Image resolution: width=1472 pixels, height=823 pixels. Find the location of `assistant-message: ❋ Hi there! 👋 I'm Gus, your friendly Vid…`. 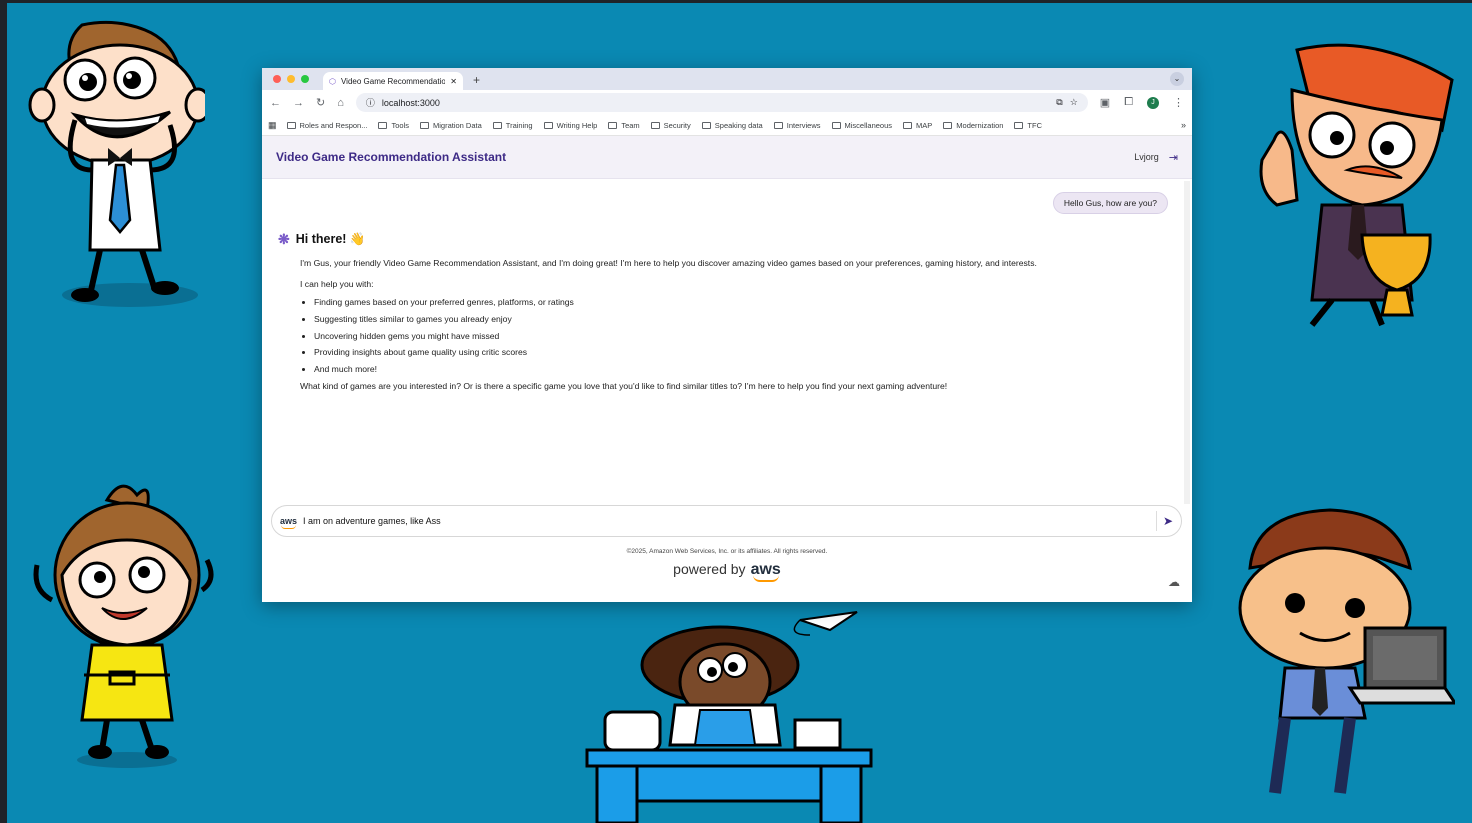

assistant-message: ❋ Hi there! 👋 I'm Gus, your friendly Vid… is located at coordinates (723, 311).